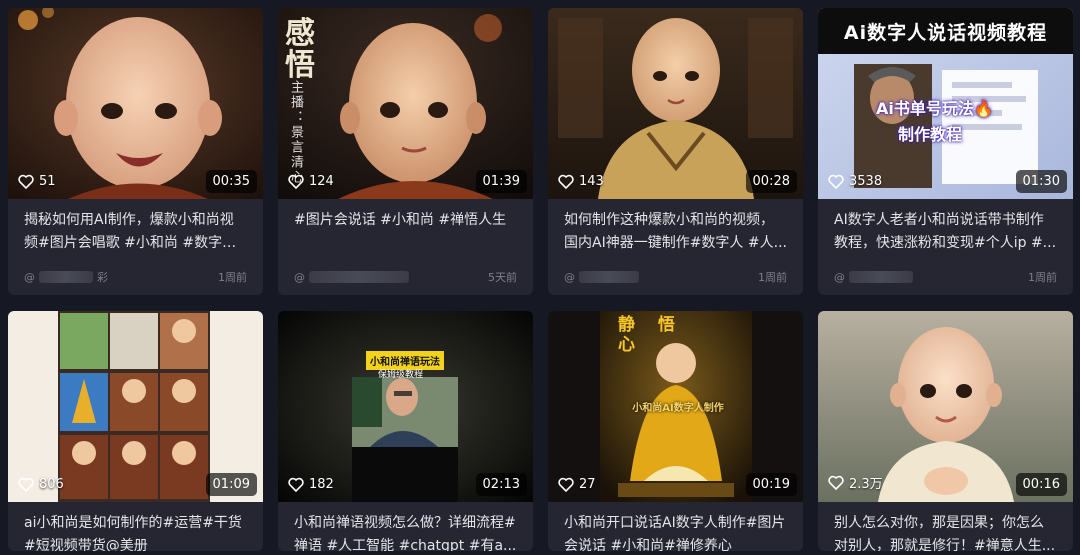 The image size is (1080, 555). What do you see at coordinates (935, 108) in the screenshot?
I see `overlay-subtitle-line1: Ai书单号玩法🔥` at bounding box center [935, 108].